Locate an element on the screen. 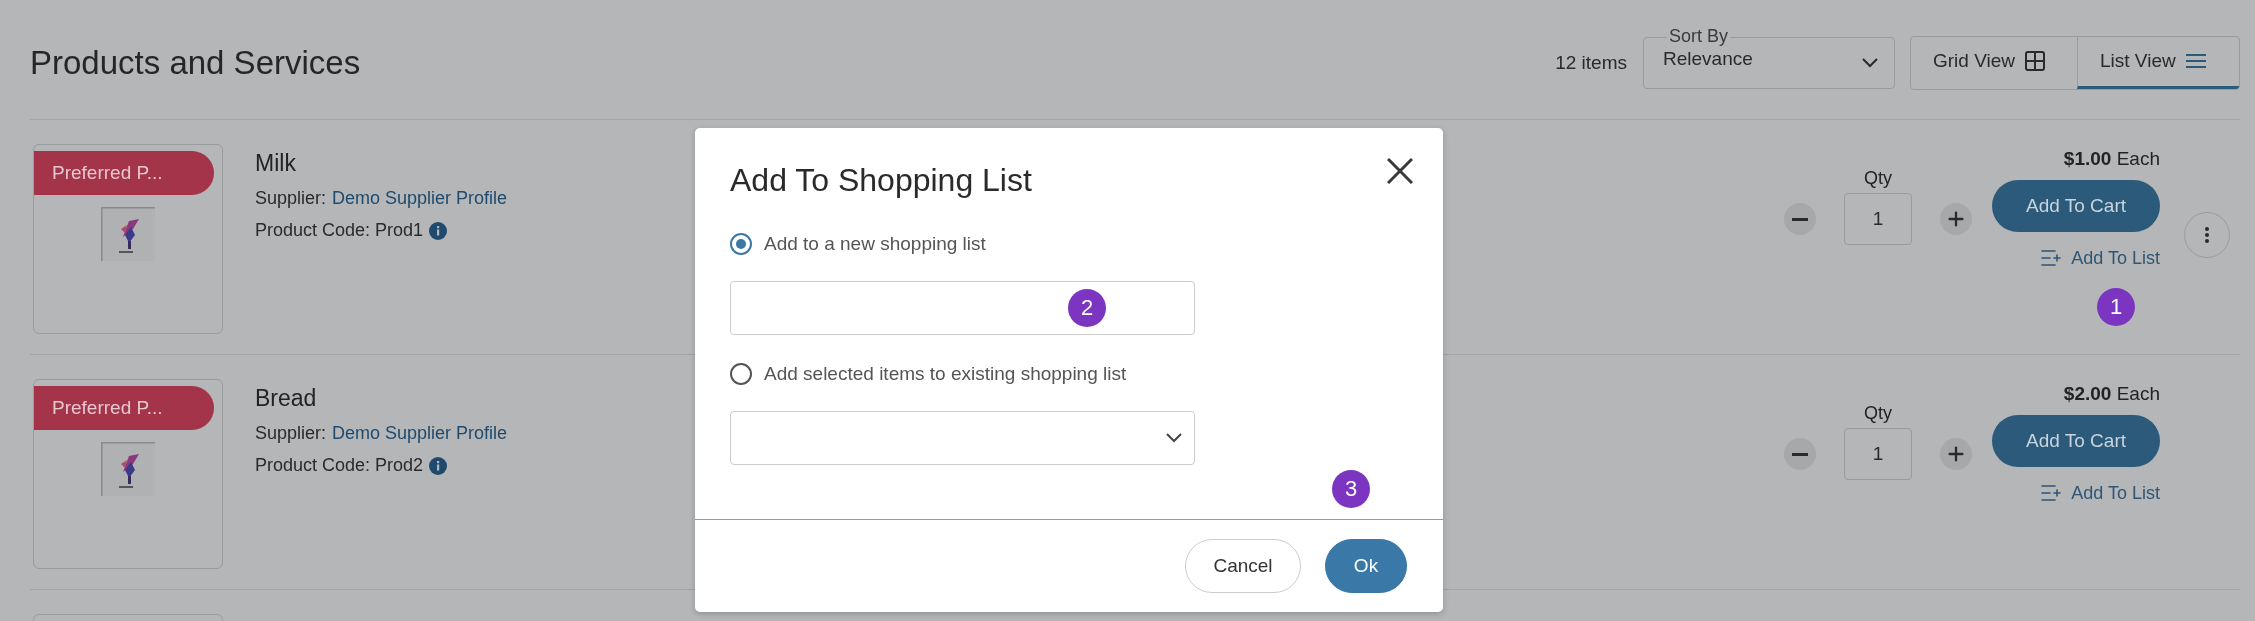 Image resolution: width=2255 pixels, height=621 pixels. price: $2.00 Each is located at coordinates (2111, 394).